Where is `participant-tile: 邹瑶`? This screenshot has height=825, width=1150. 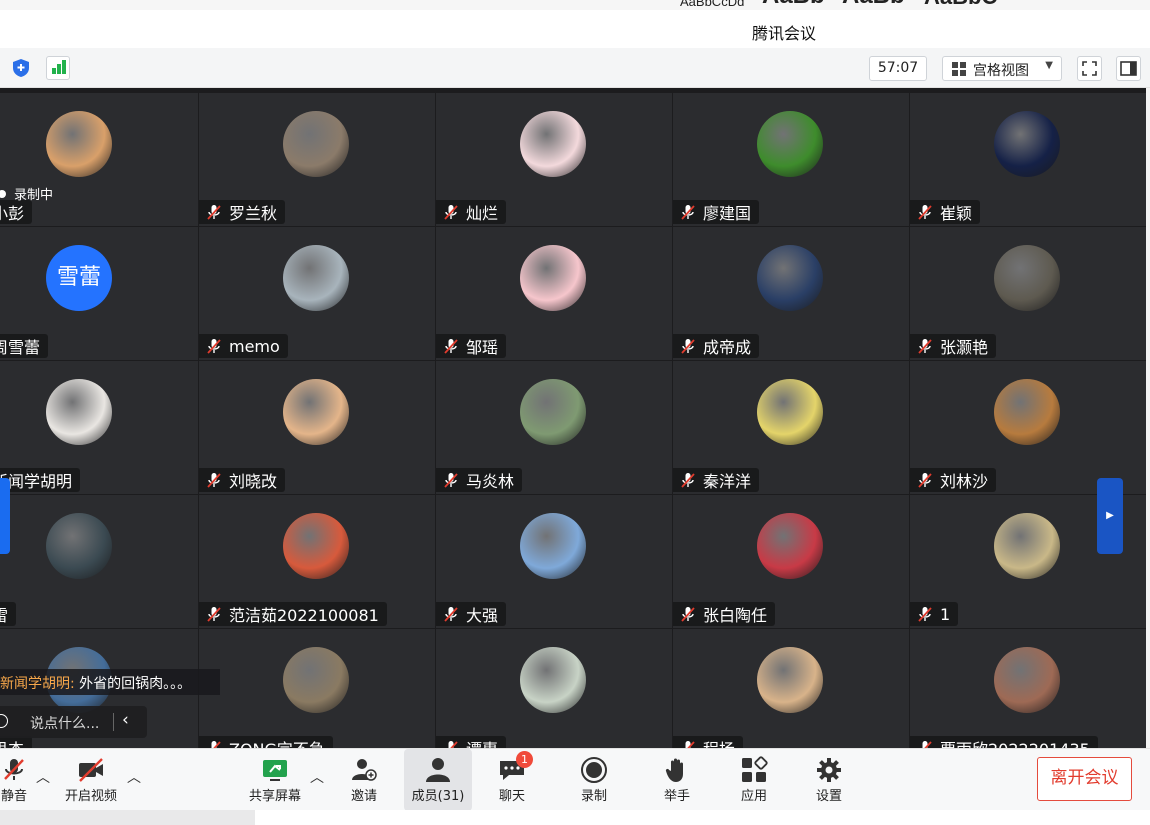
participant-tile: 邹瑶 is located at coordinates (554, 293).